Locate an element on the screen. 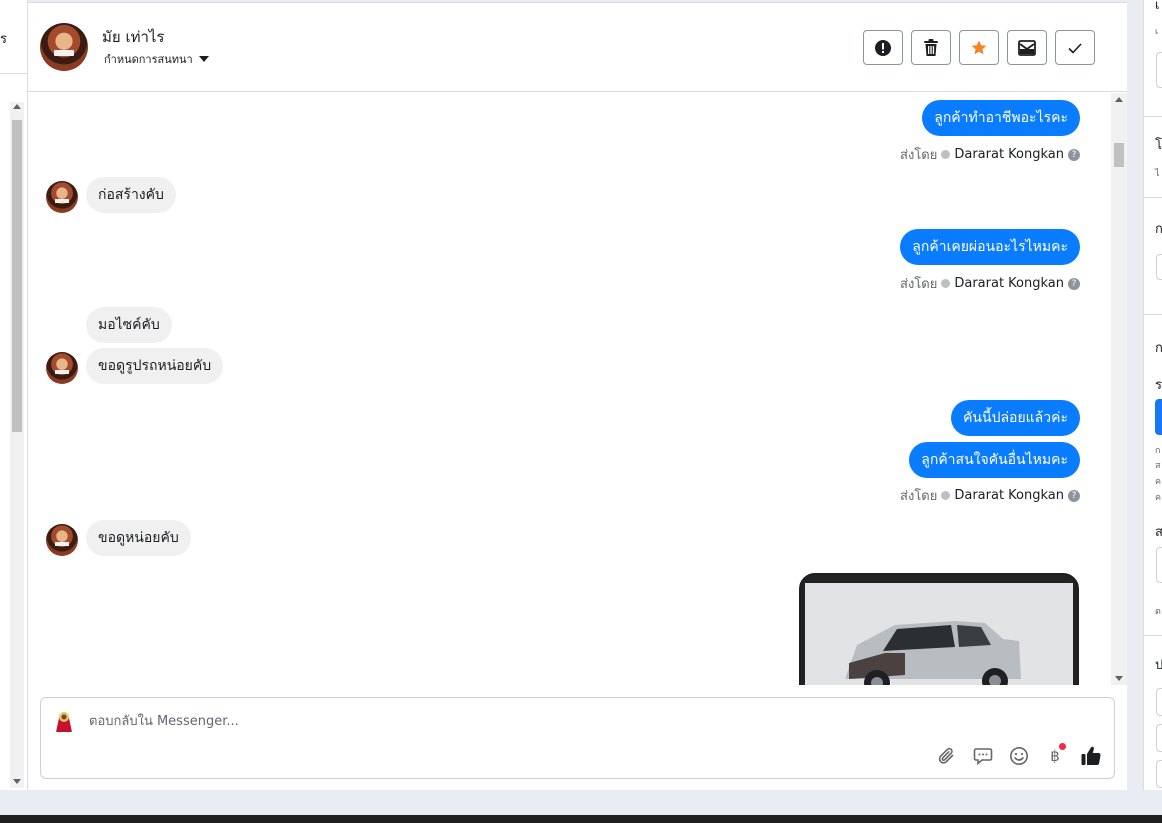  alert-icon is located at coordinates (883, 47).